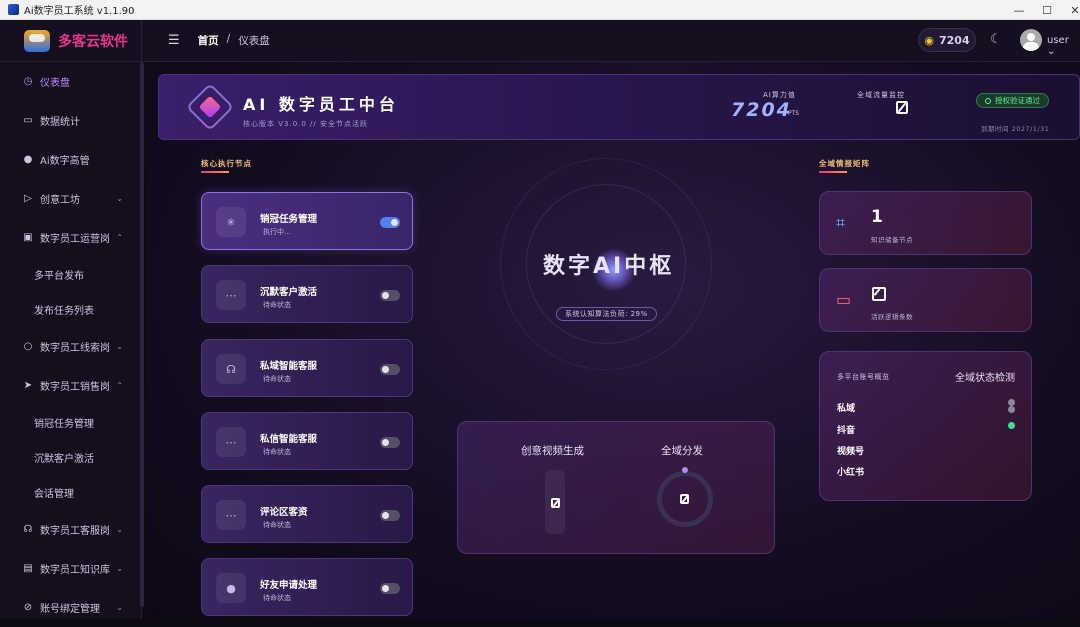 The height and width of the screenshot is (627, 1080). Describe the element at coordinates (70, 274) in the screenshot. I see `sidebar-subitem-multi-publish: 多平台发布` at that location.